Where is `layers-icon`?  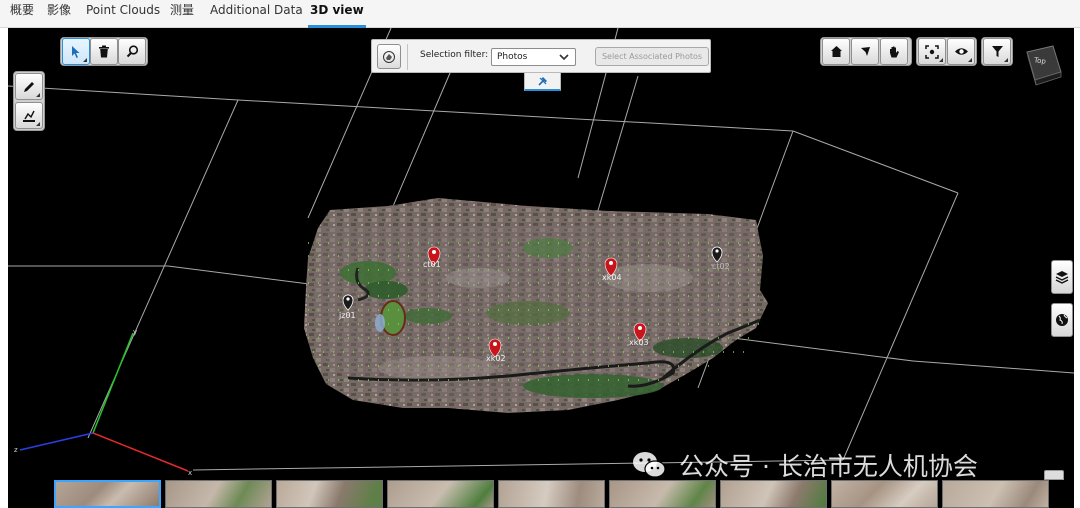
layers-icon is located at coordinates (1062, 277).